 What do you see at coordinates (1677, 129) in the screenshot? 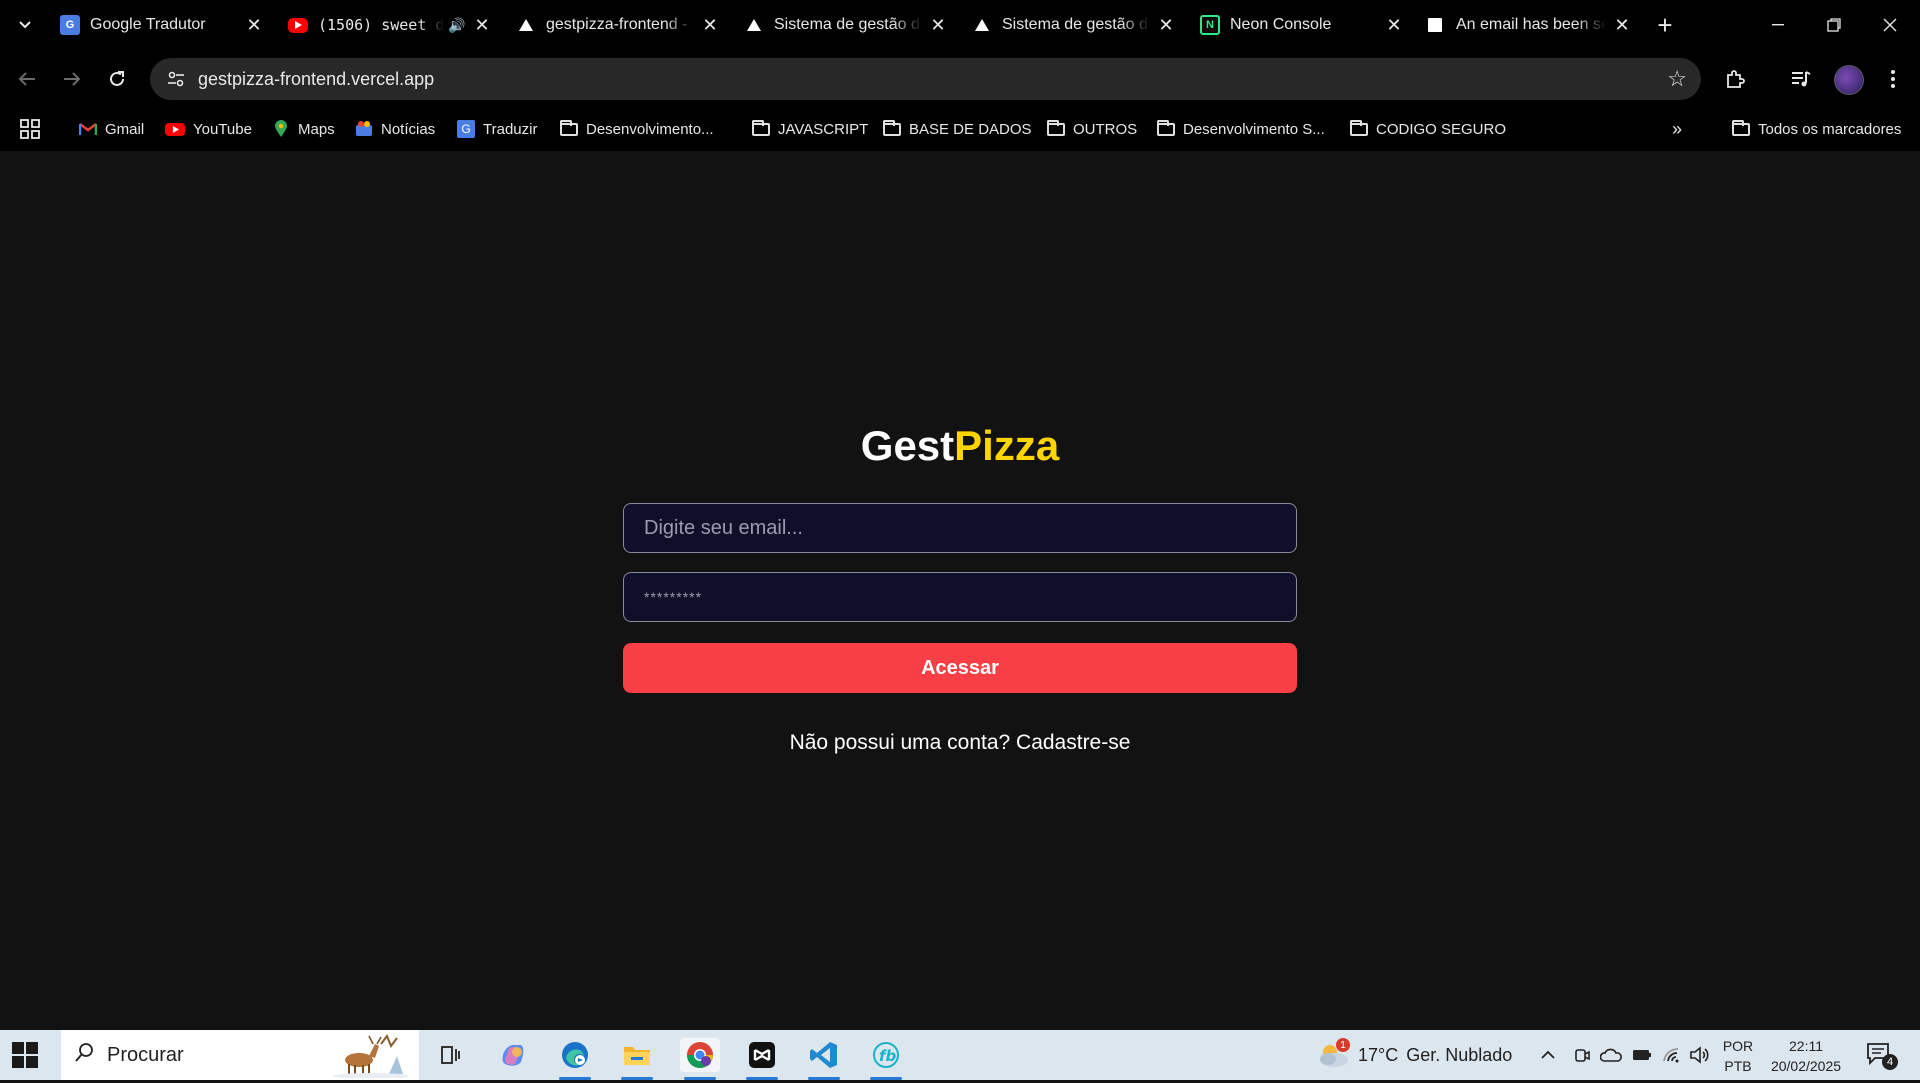
I see `bookmarks-overflow-chevron-icon: »` at bounding box center [1677, 129].